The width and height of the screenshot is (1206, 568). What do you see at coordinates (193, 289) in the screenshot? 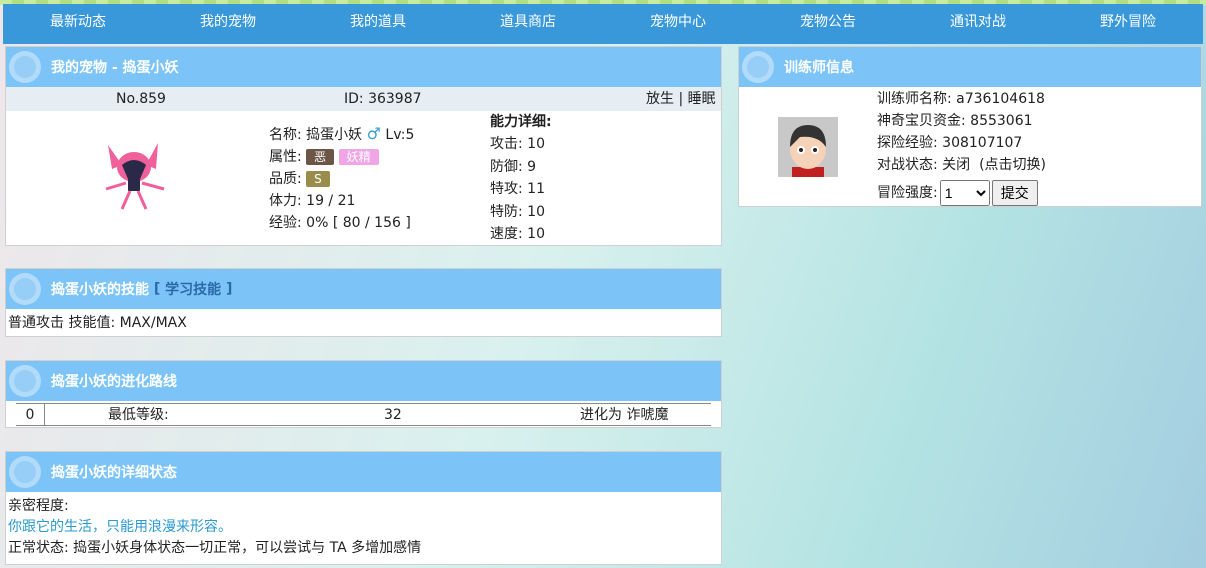
I see `learn-skill-link: 学习技能` at bounding box center [193, 289].